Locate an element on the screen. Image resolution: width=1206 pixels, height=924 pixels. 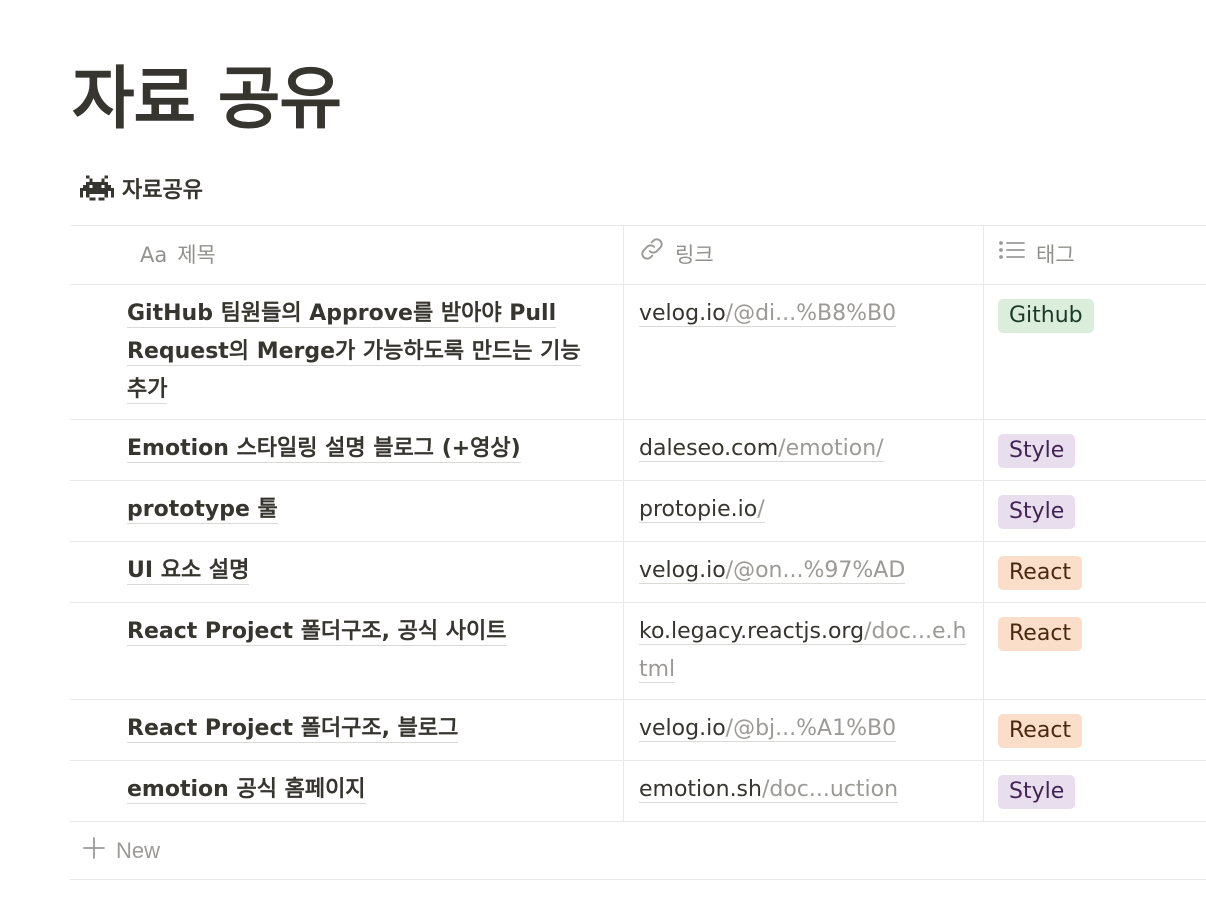
cell-link: velog.io/@on...%97%AD is located at coordinates (804, 572).